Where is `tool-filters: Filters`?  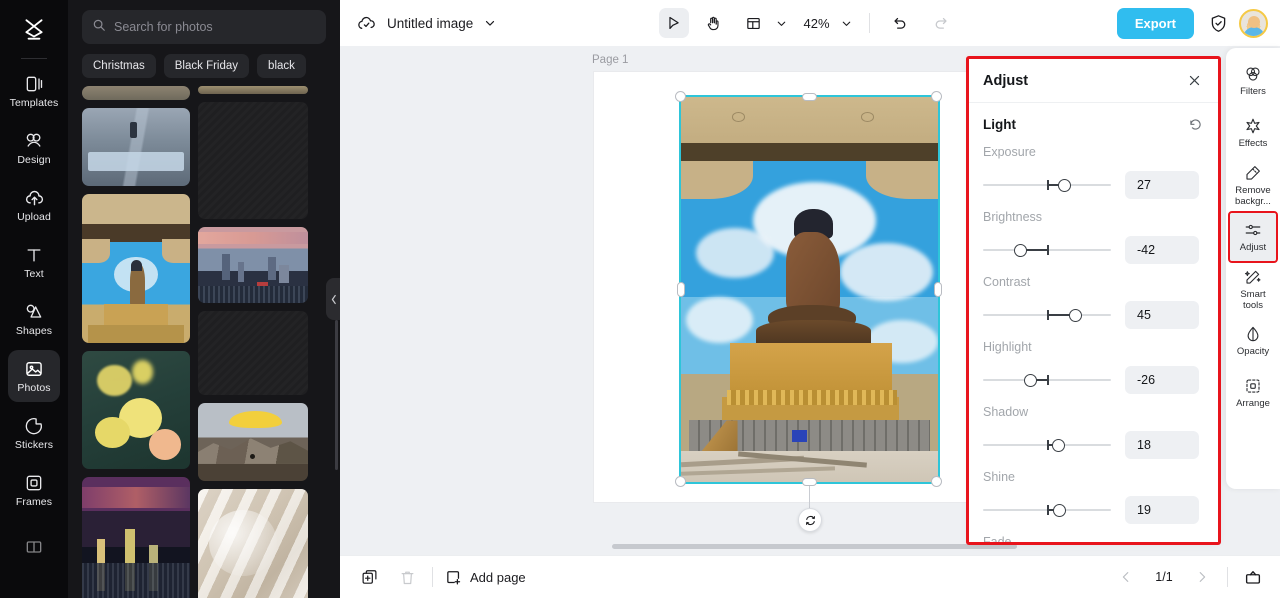 tool-filters: Filters is located at coordinates (1253, 81).